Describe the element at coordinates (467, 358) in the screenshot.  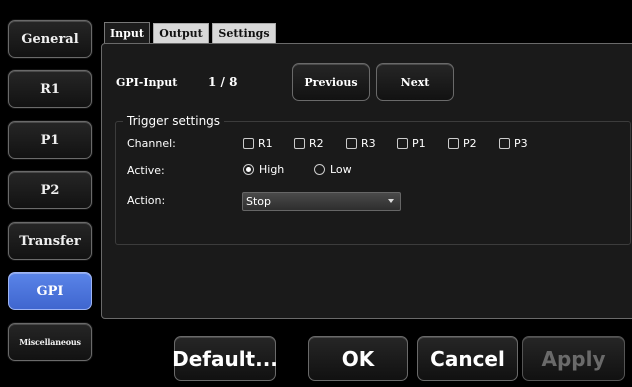
I see `cancel-button: Cancel` at that location.